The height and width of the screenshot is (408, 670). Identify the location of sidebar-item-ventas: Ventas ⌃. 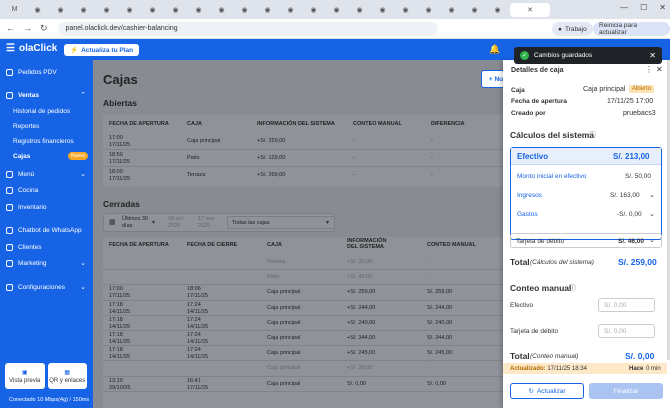
(47, 95).